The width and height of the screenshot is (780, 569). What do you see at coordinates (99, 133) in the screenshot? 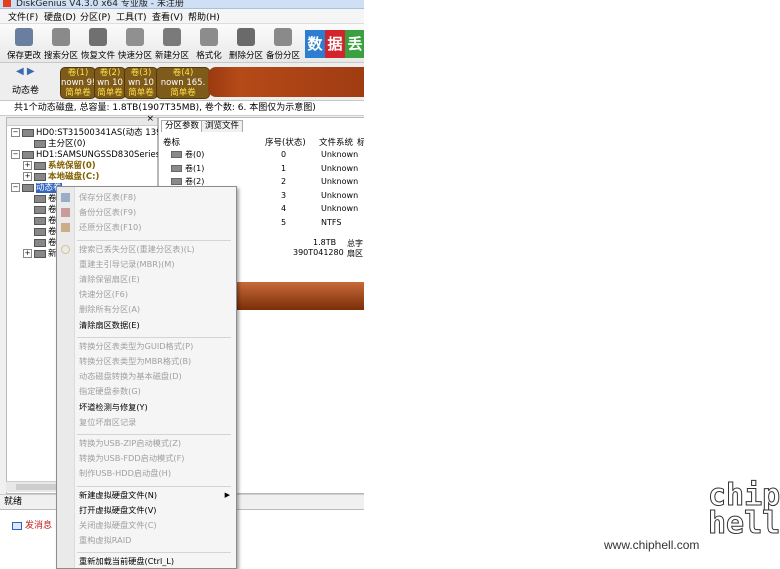
I see `tree-item-label: HD0:ST31500341AS(动态 139` at bounding box center [99, 133].